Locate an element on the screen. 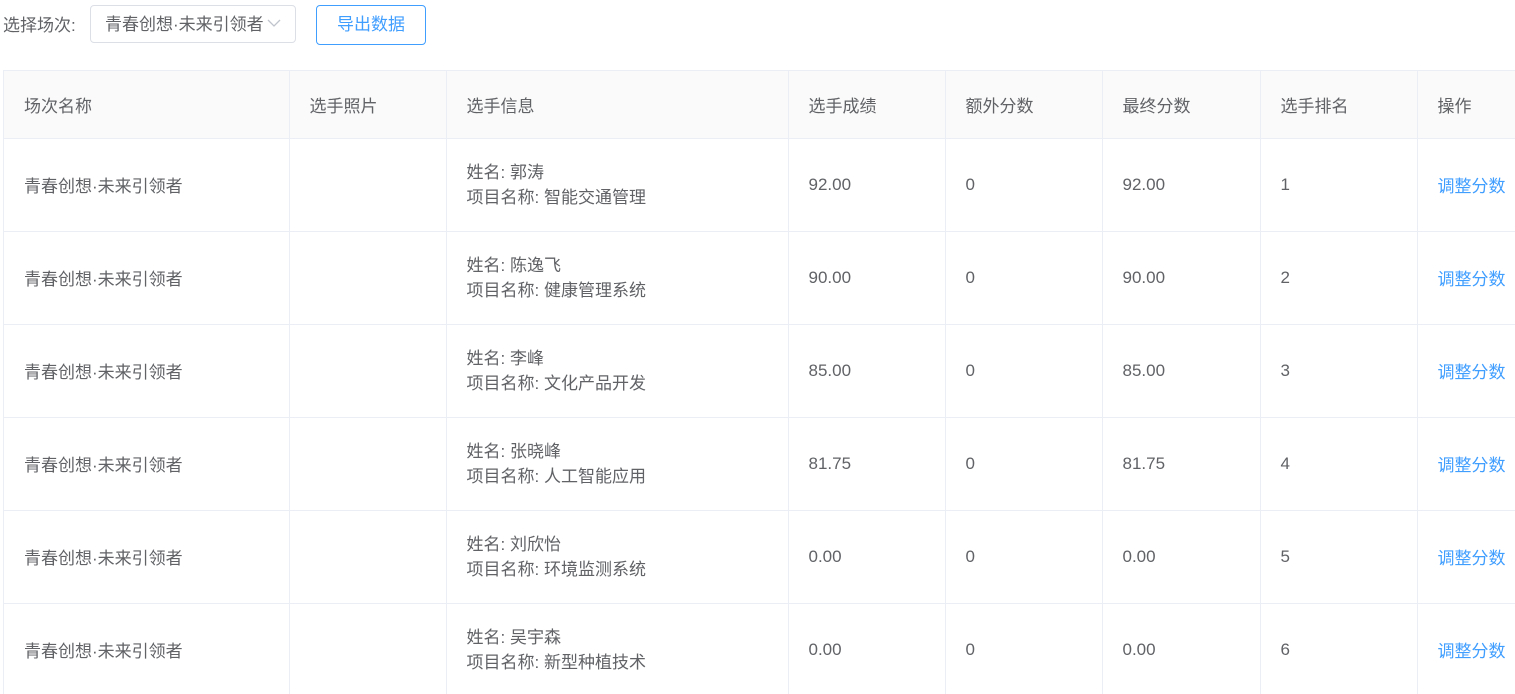 The height and width of the screenshot is (694, 1515). final-score-cell: 85.00 is located at coordinates (1181, 371).